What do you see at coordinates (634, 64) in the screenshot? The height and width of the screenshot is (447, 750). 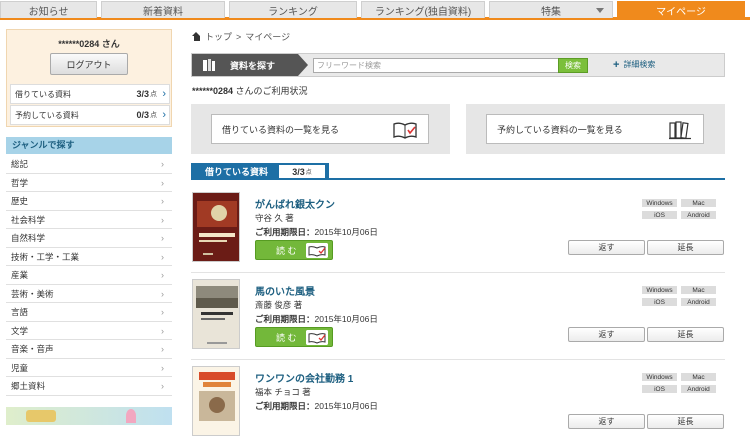 I see `advanced-search-link: + 詳細検索` at bounding box center [634, 64].